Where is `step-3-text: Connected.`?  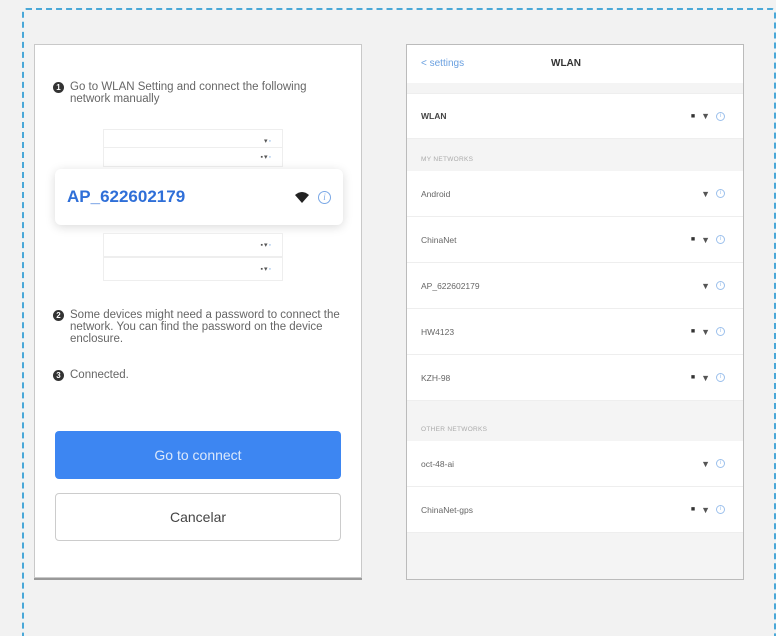
step-3-text: Connected. is located at coordinates (99, 375).